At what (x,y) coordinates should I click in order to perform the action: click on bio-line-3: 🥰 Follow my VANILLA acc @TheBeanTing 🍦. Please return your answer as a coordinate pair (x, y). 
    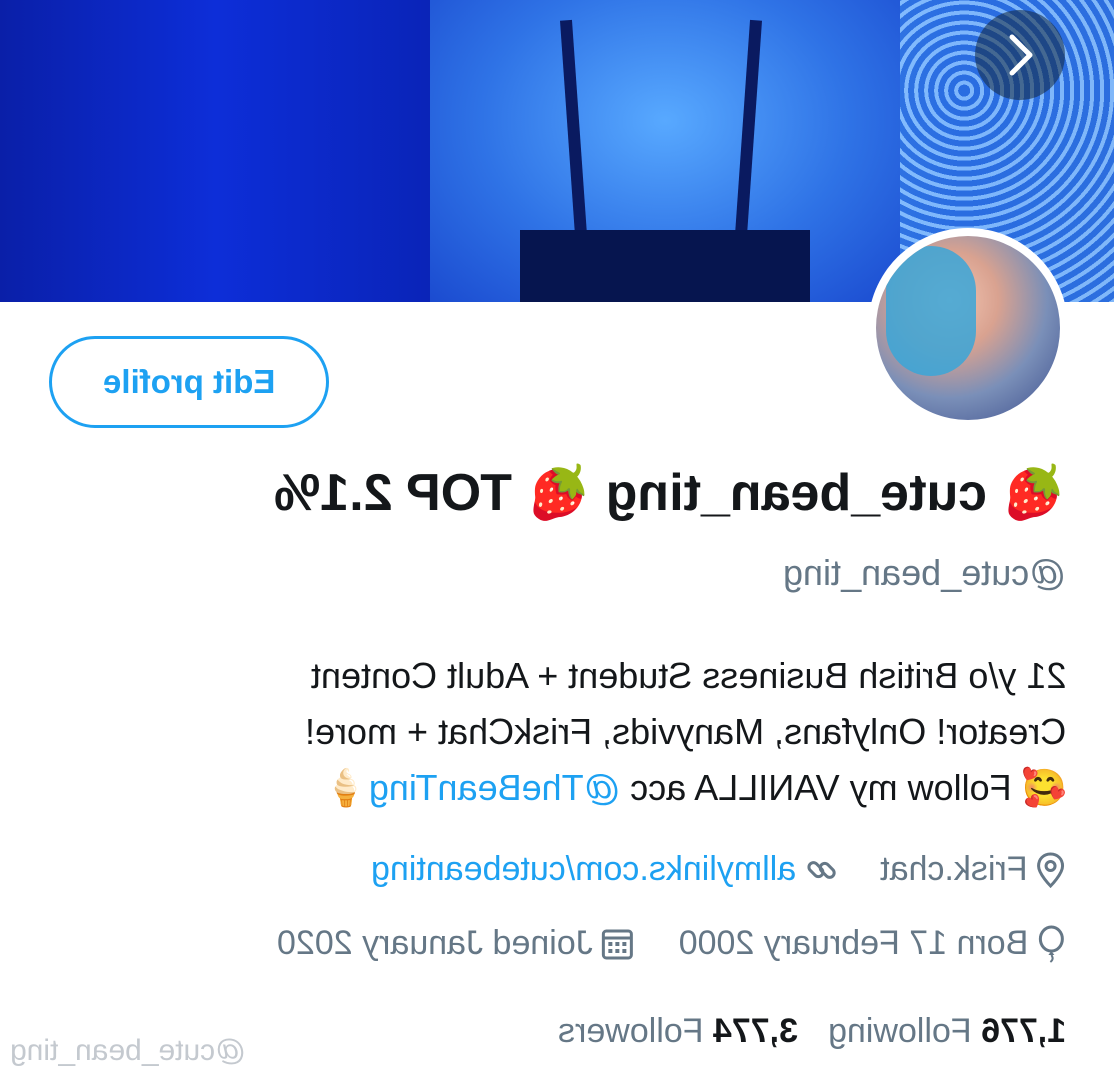
    Looking at the image, I should click on (695, 788).